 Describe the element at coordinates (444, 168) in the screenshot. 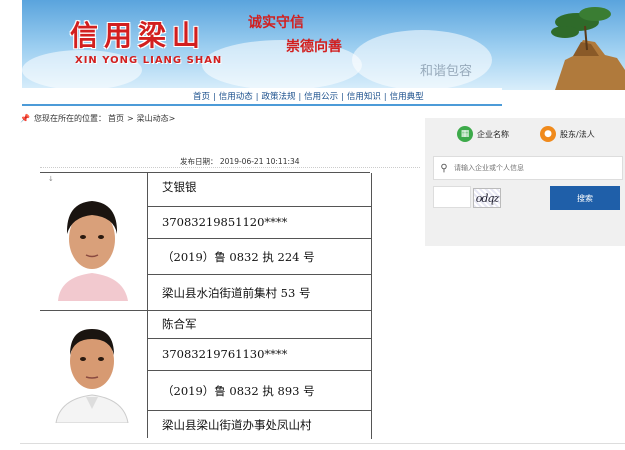

I see `search-icon: ⚲` at that location.